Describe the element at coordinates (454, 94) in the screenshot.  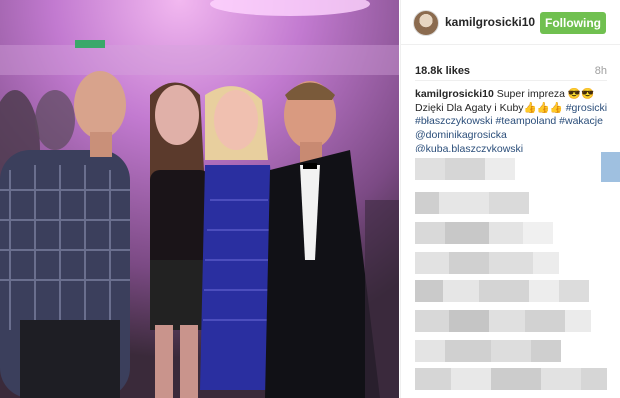
I see `caption-author-link: kamilgrosicki10` at that location.